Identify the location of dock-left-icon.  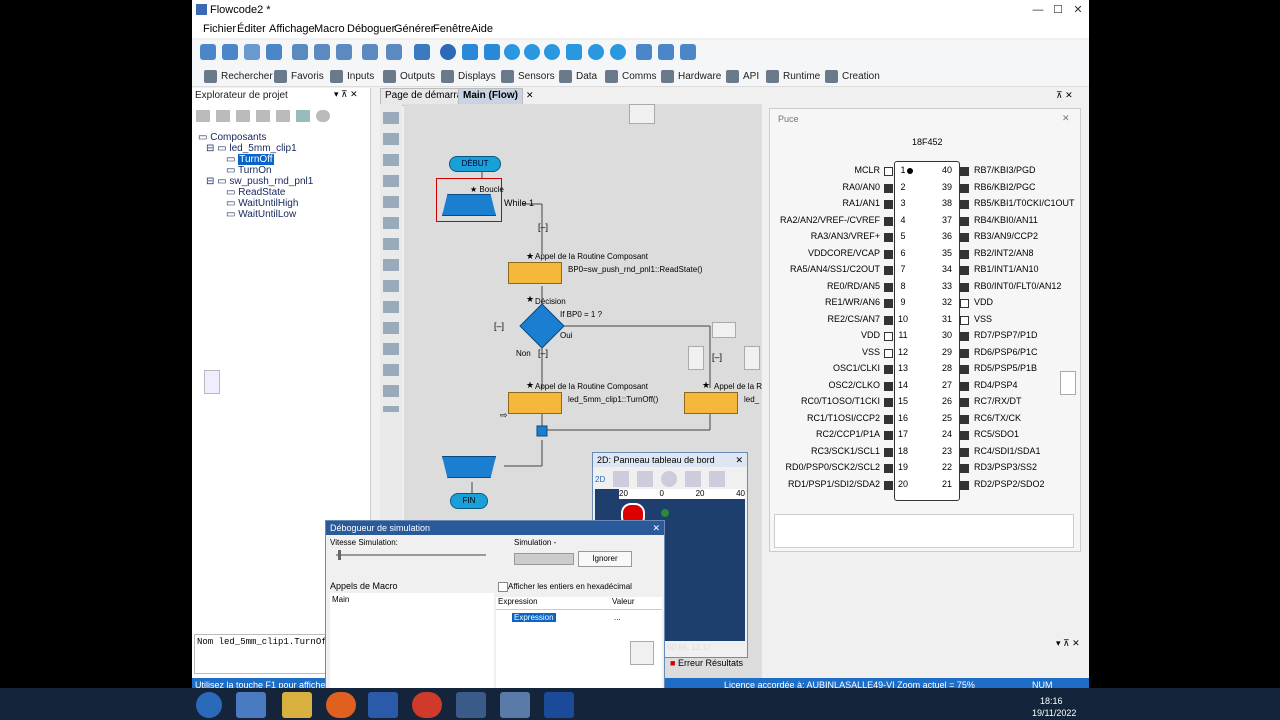
(212, 382).